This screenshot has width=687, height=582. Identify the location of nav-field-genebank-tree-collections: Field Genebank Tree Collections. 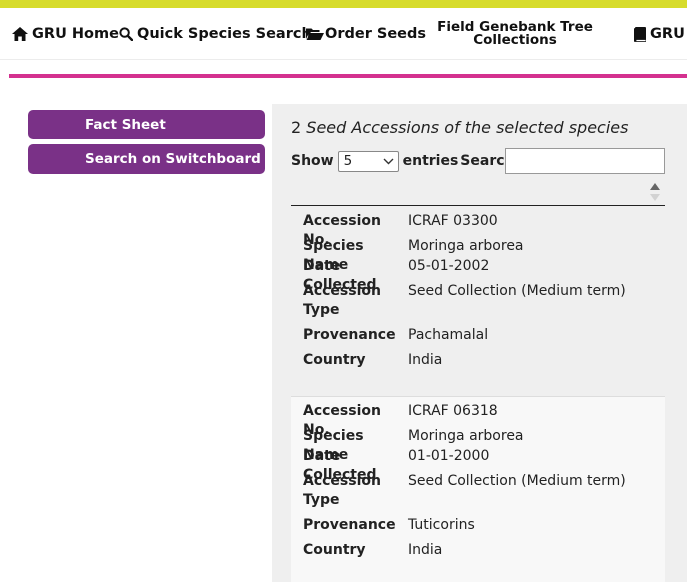
(515, 34).